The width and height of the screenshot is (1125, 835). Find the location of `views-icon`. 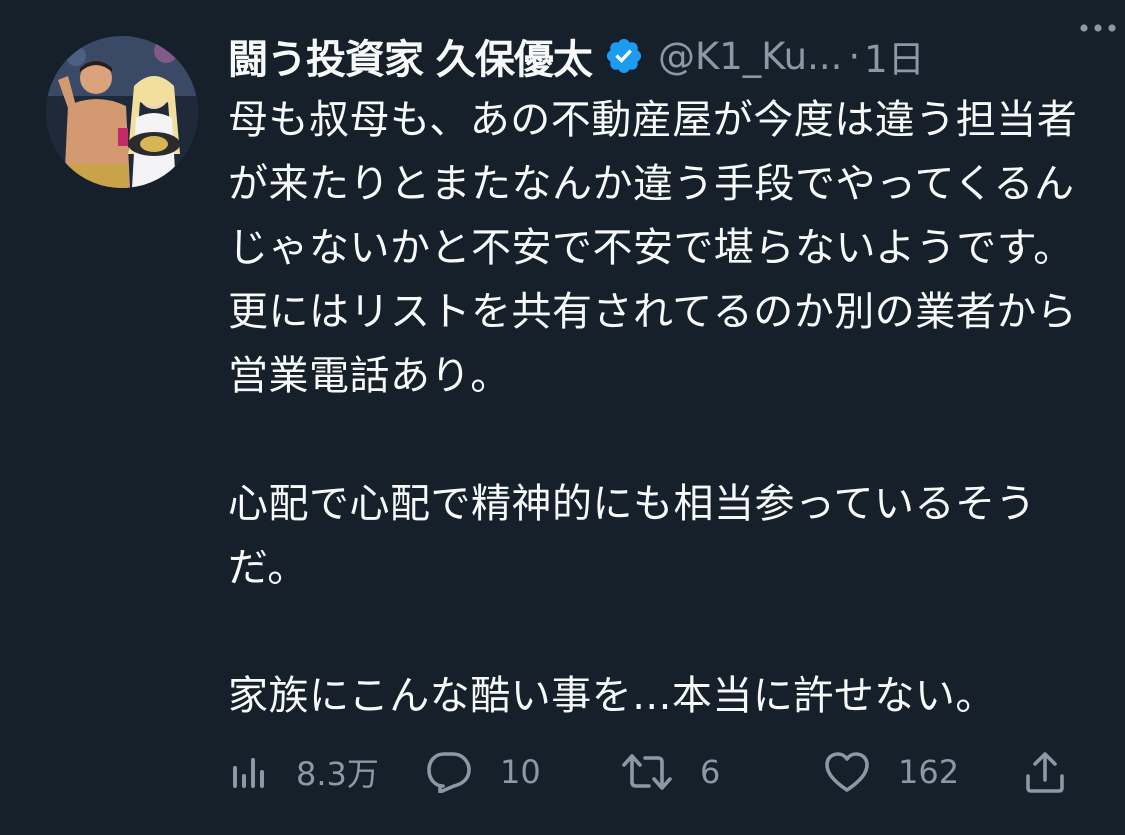

views-icon is located at coordinates (248, 773).